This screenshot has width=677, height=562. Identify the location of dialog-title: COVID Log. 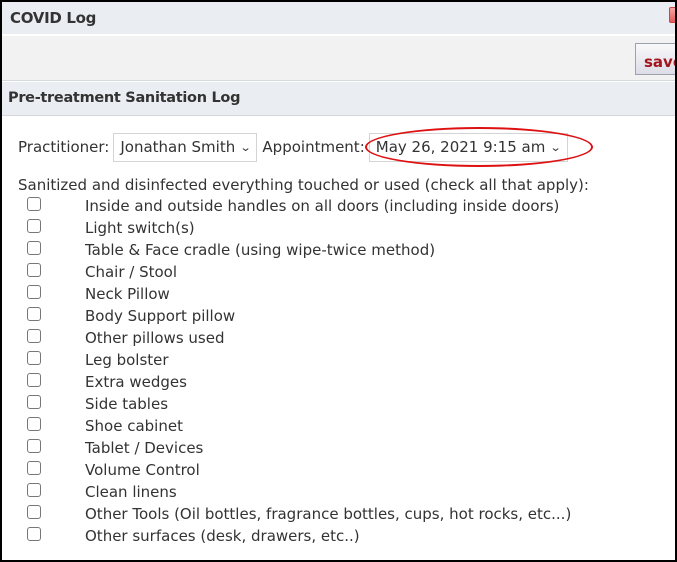
(53, 18).